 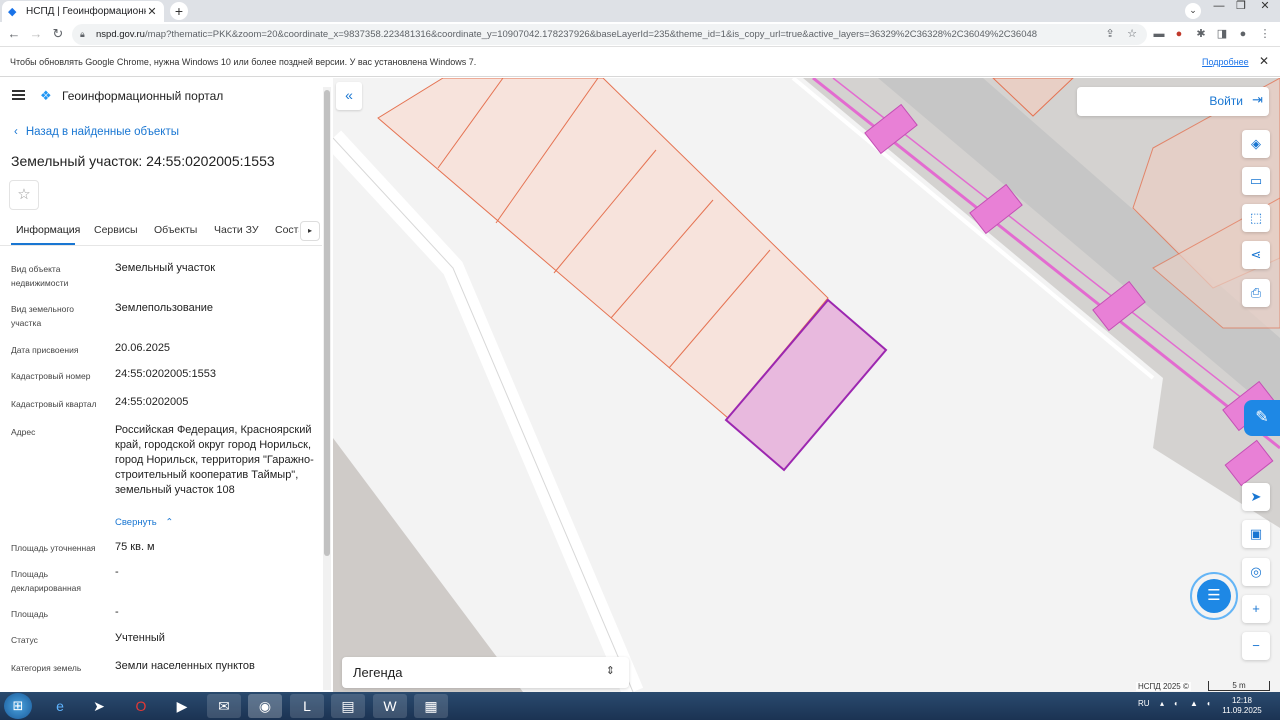 What do you see at coordinates (1173, 101) in the screenshot?
I see `login-button: Войти ⇥` at bounding box center [1173, 101].